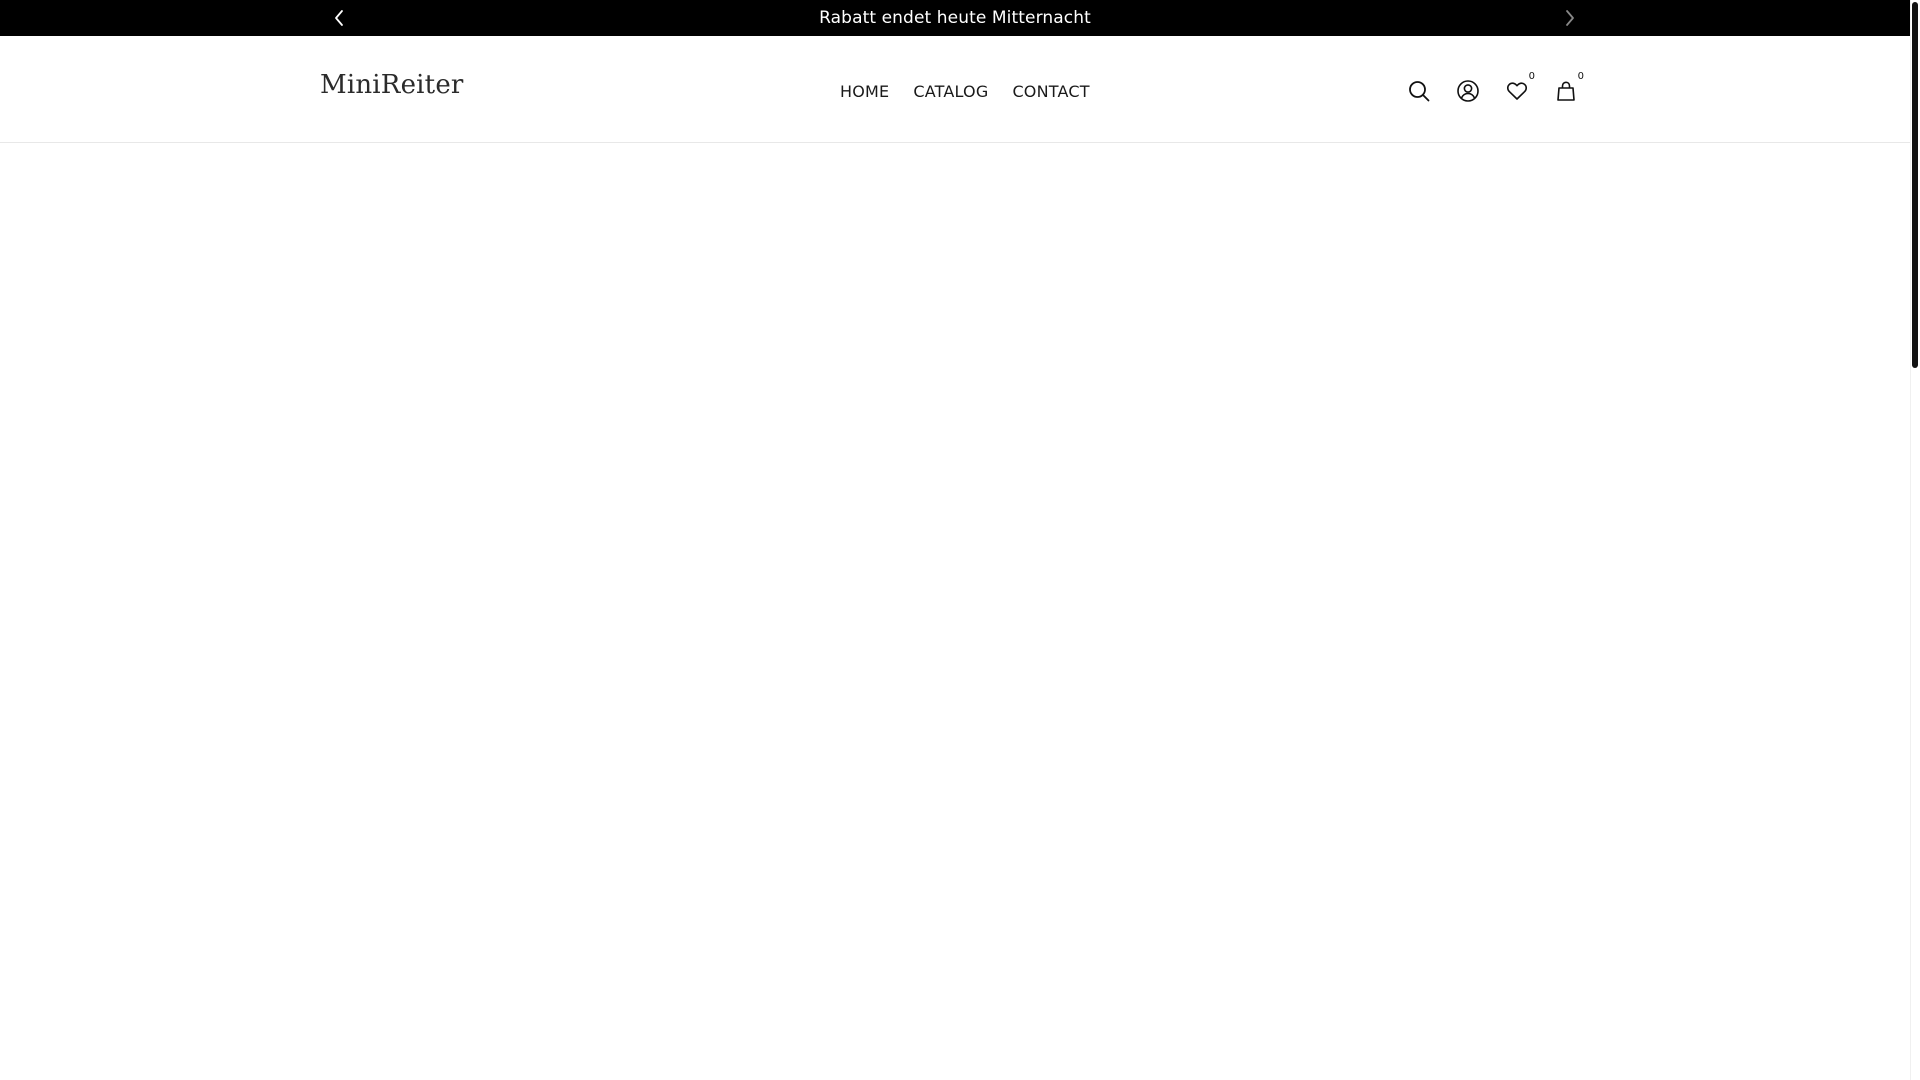  Describe the element at coordinates (1050, 91) in the screenshot. I see `nav-contact-link: CONTACT` at that location.